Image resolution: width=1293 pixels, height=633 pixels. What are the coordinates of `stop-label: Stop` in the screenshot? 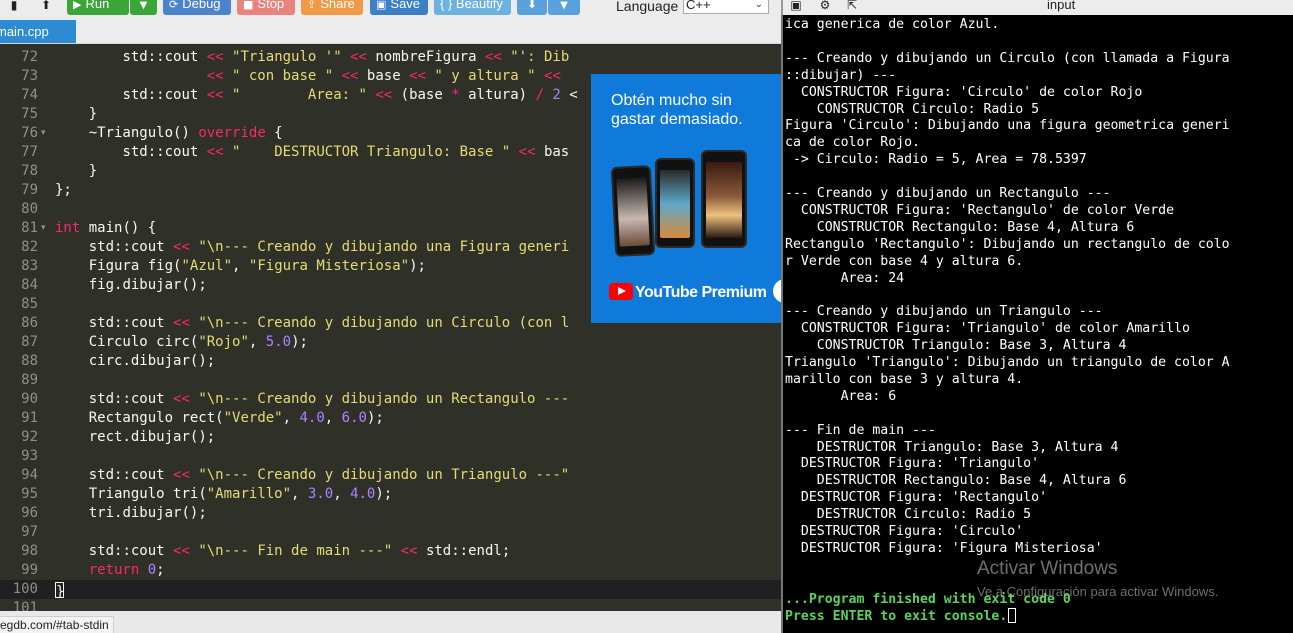 It's located at (271, 5).